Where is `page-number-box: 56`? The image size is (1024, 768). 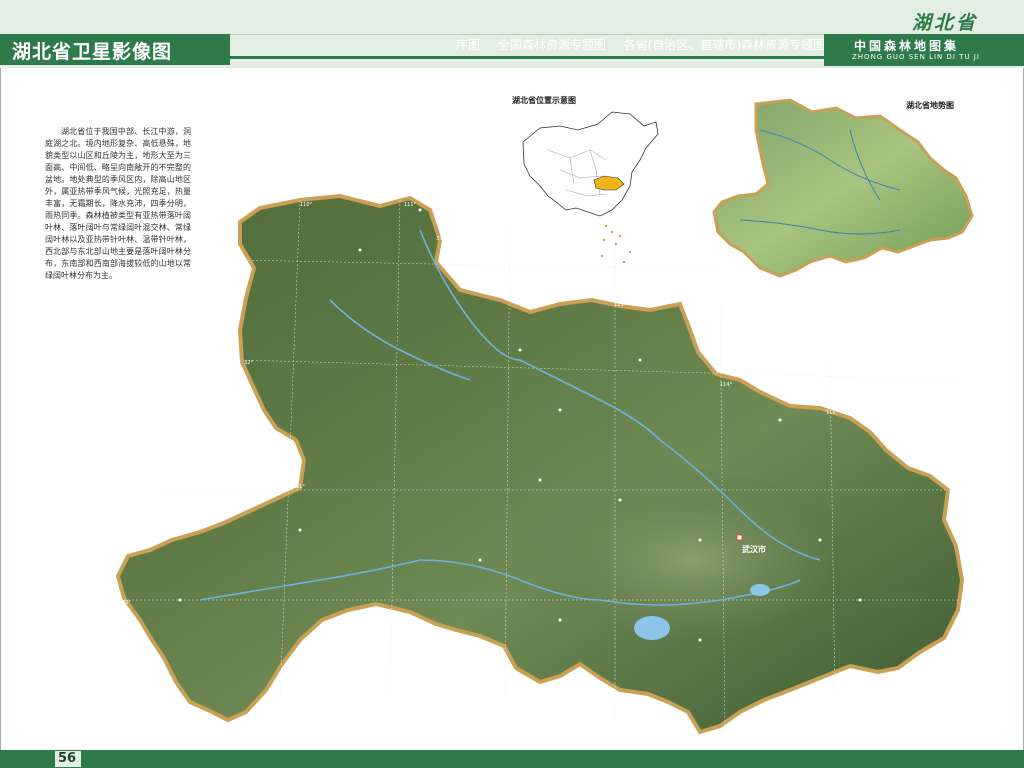
page-number-box: 56 is located at coordinates (68, 759).